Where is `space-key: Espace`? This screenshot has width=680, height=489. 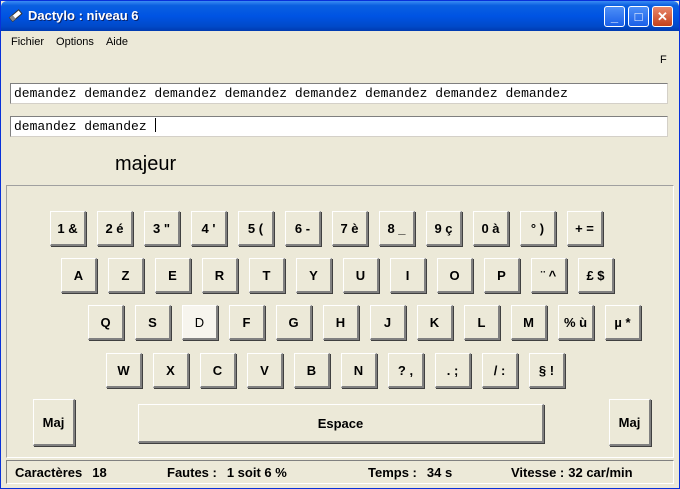 space-key: Espace is located at coordinates (341, 423).